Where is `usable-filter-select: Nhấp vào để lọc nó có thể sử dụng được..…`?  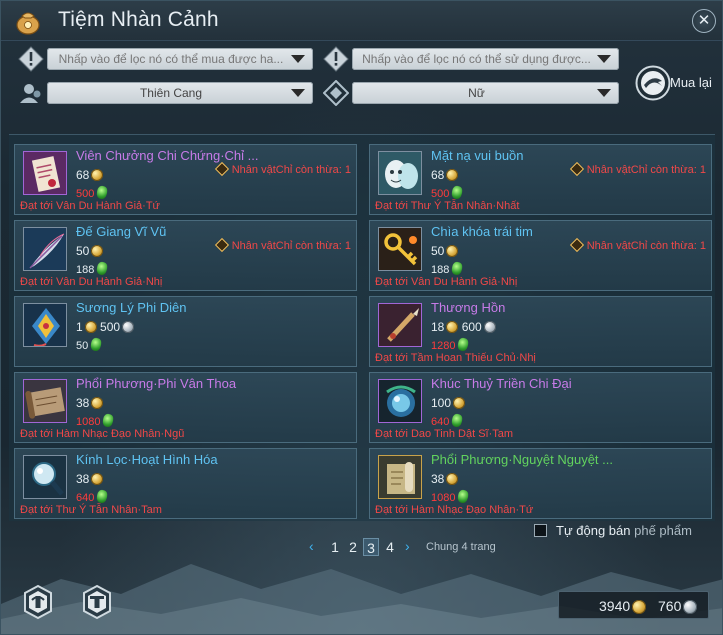
usable-filter-select: Nhấp vào để lọc nó có thể sử dụng được..… is located at coordinates (485, 59).